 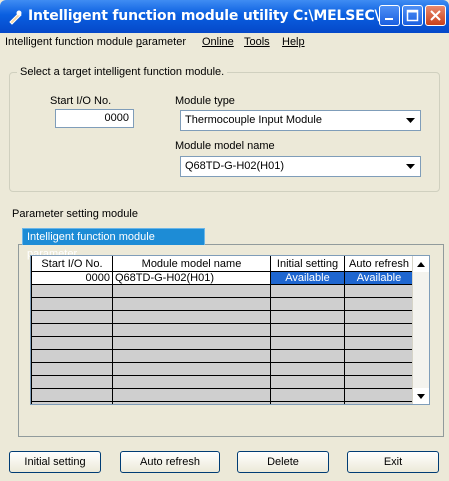 I want to click on auto-refresh-button: Auto refresh, so click(x=170, y=462).